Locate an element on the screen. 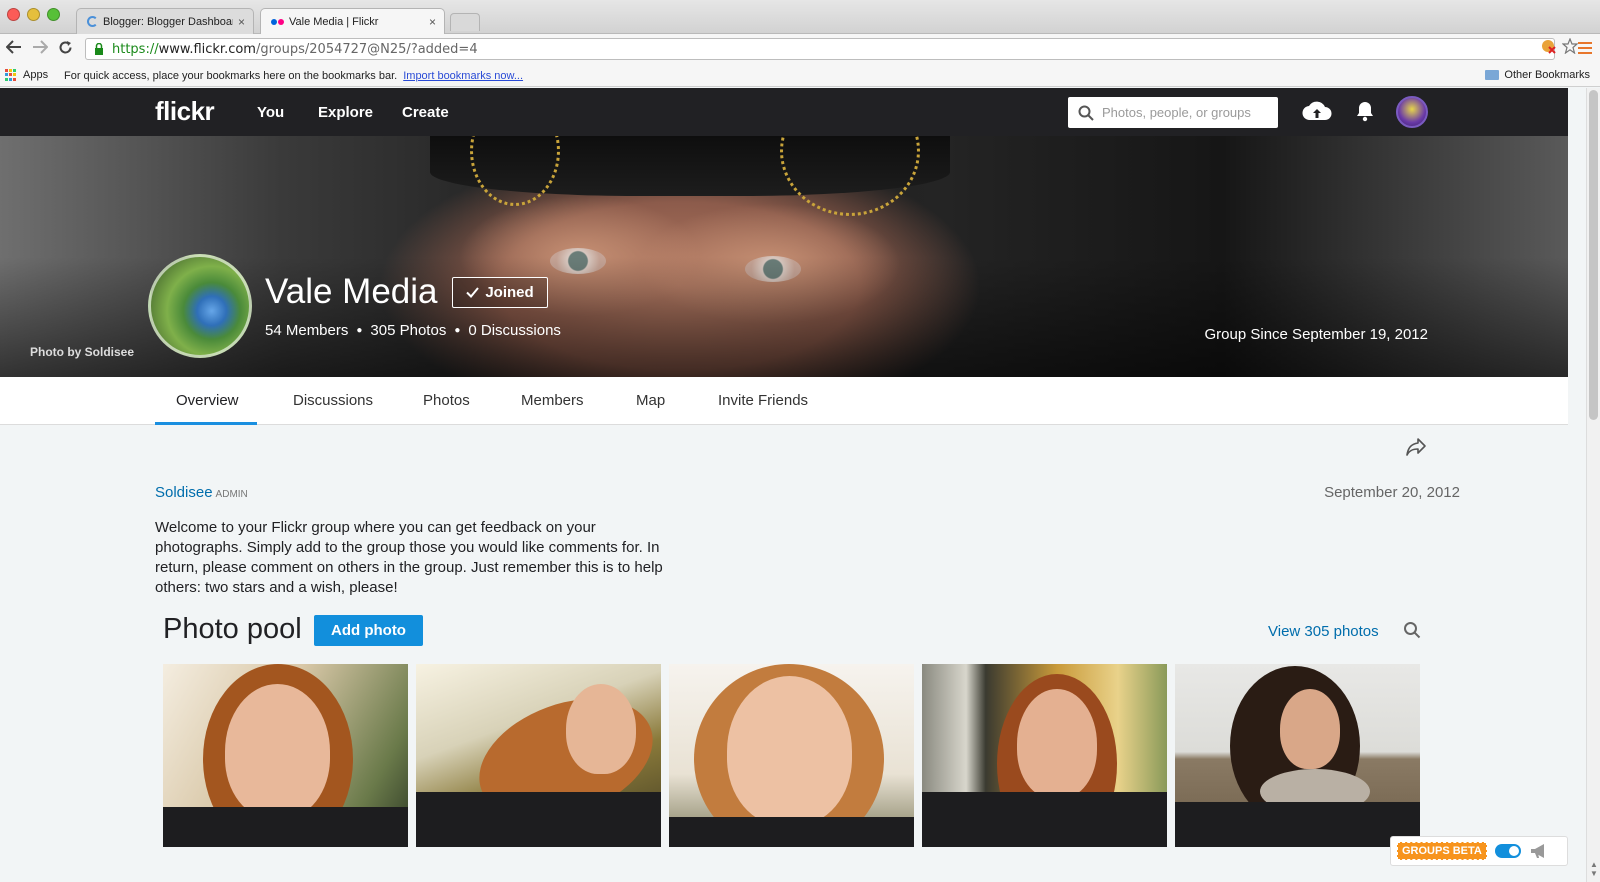  nav-you: You is located at coordinates (270, 112).